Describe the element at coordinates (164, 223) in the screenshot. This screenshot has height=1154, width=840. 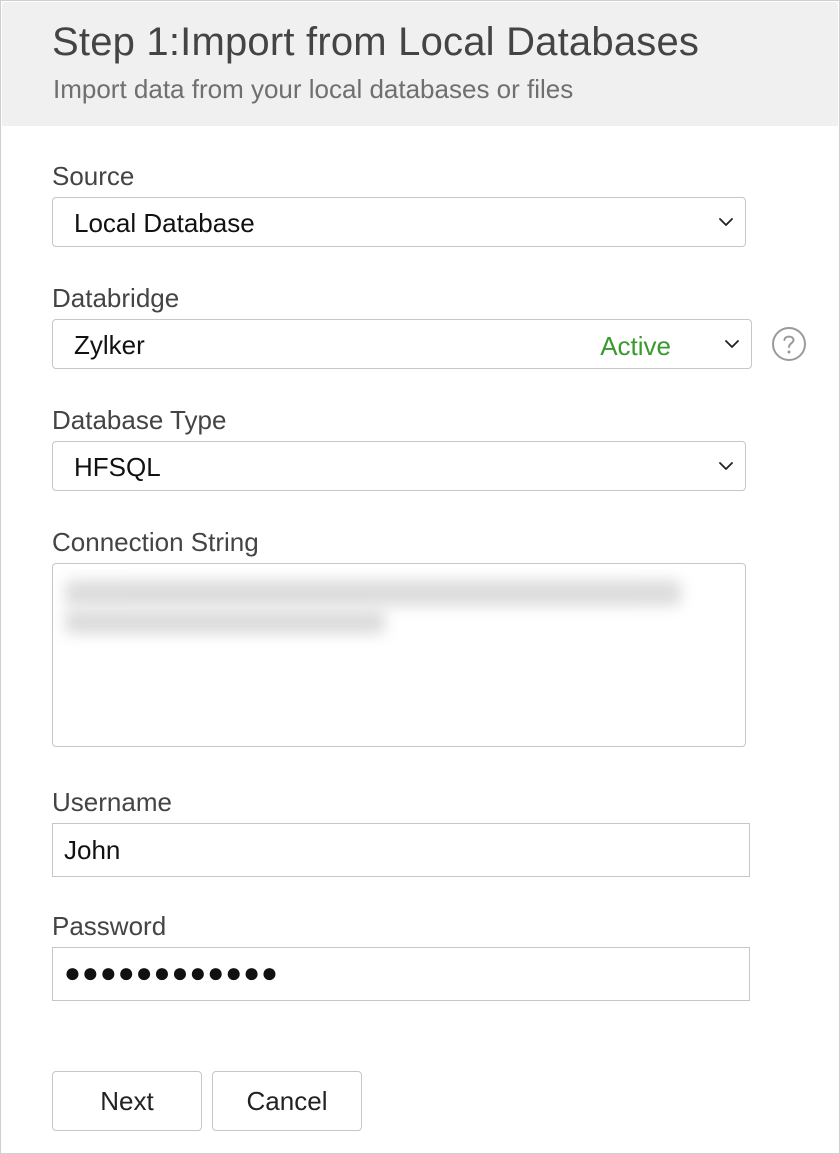
I see `source-select-value: Local Database` at that location.